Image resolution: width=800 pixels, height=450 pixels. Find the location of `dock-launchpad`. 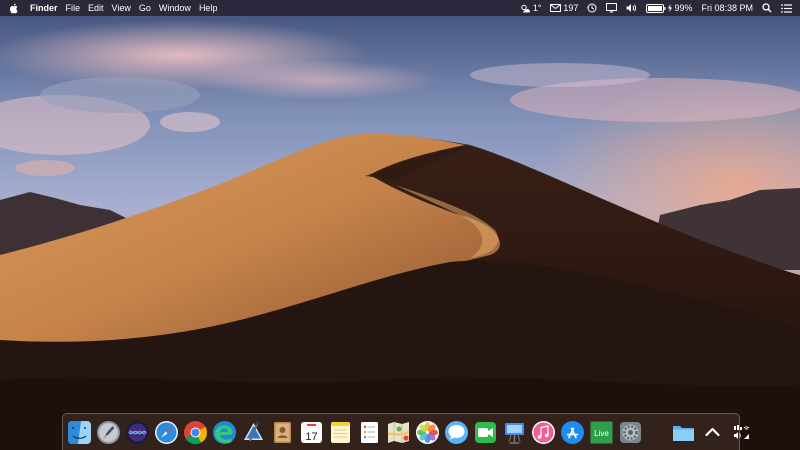

dock-launchpad is located at coordinates (108, 432).